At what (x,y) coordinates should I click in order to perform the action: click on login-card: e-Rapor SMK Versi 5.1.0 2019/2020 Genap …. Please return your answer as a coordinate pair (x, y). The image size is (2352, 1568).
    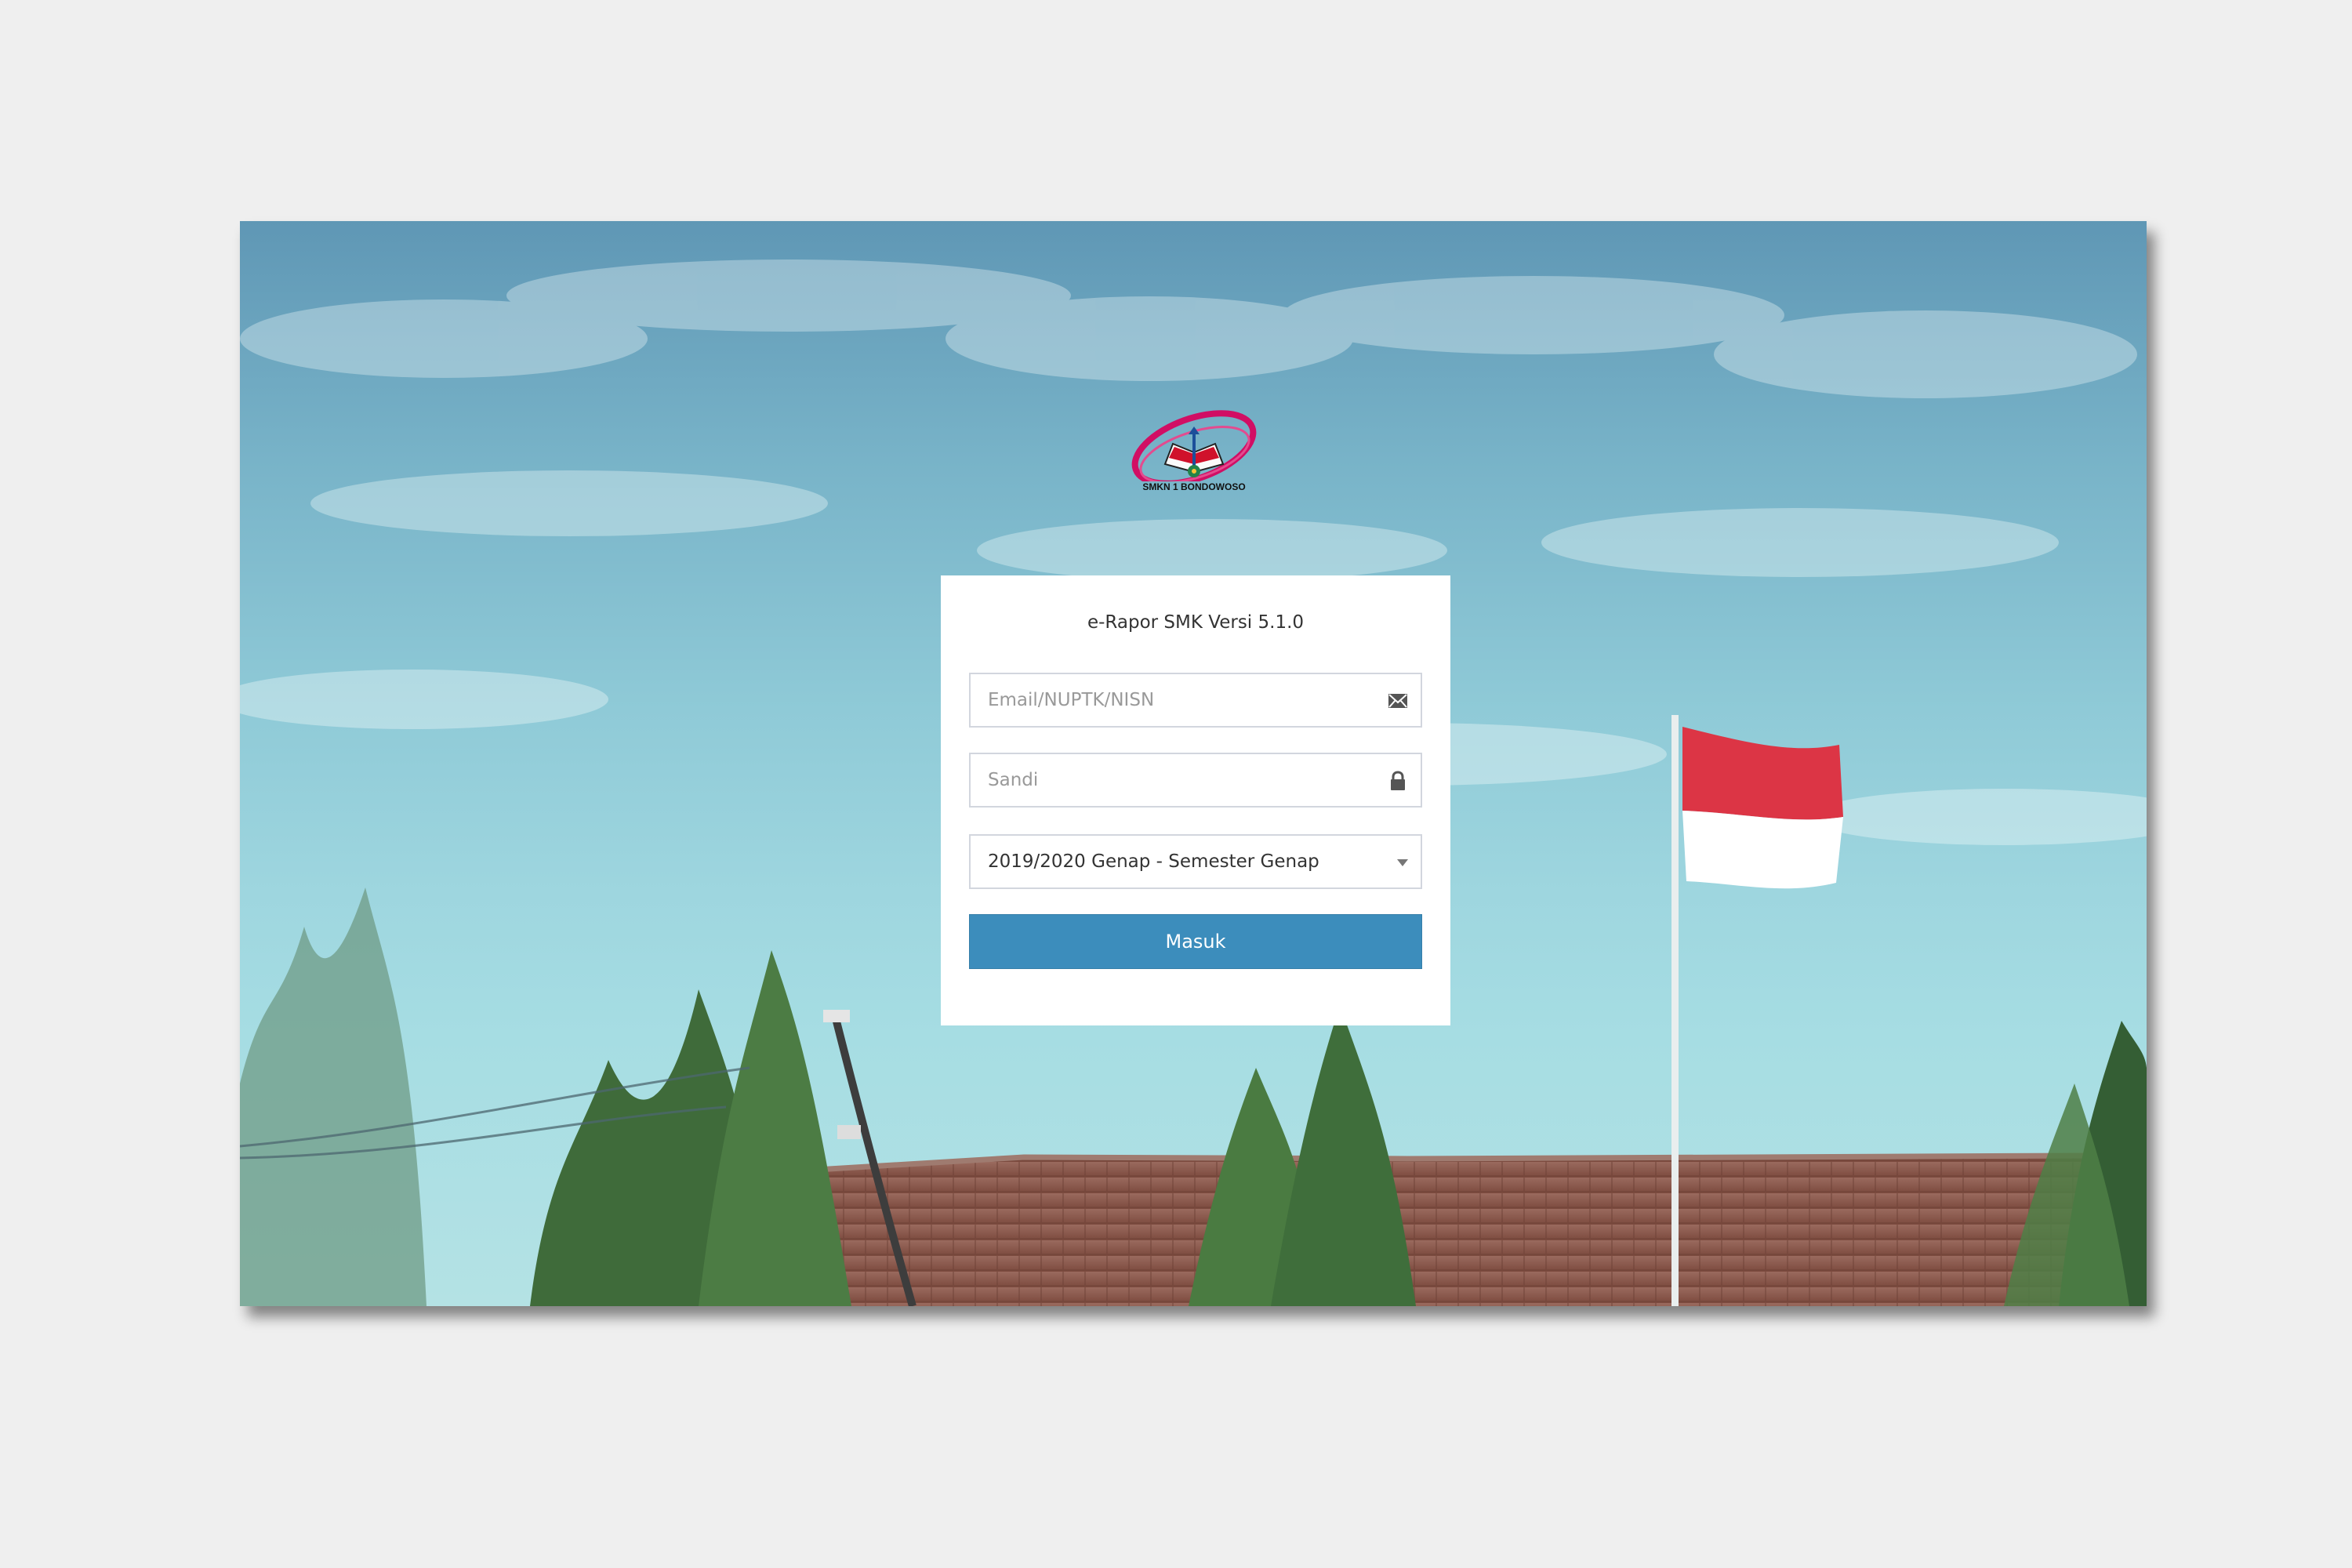
    Looking at the image, I should click on (1195, 800).